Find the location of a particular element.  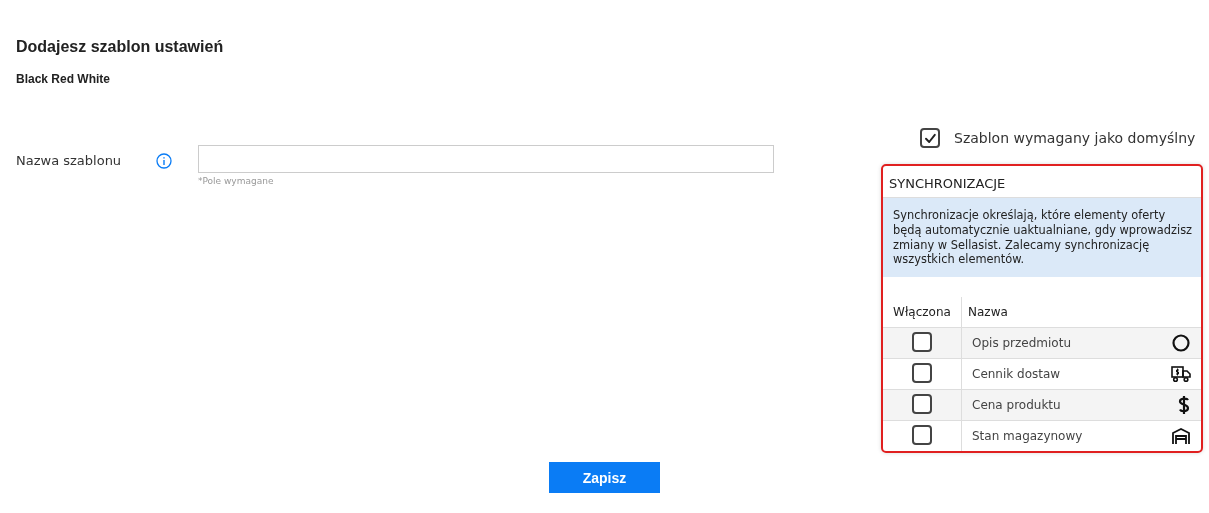

field-label: Nazwa szablonu is located at coordinates (69, 160).